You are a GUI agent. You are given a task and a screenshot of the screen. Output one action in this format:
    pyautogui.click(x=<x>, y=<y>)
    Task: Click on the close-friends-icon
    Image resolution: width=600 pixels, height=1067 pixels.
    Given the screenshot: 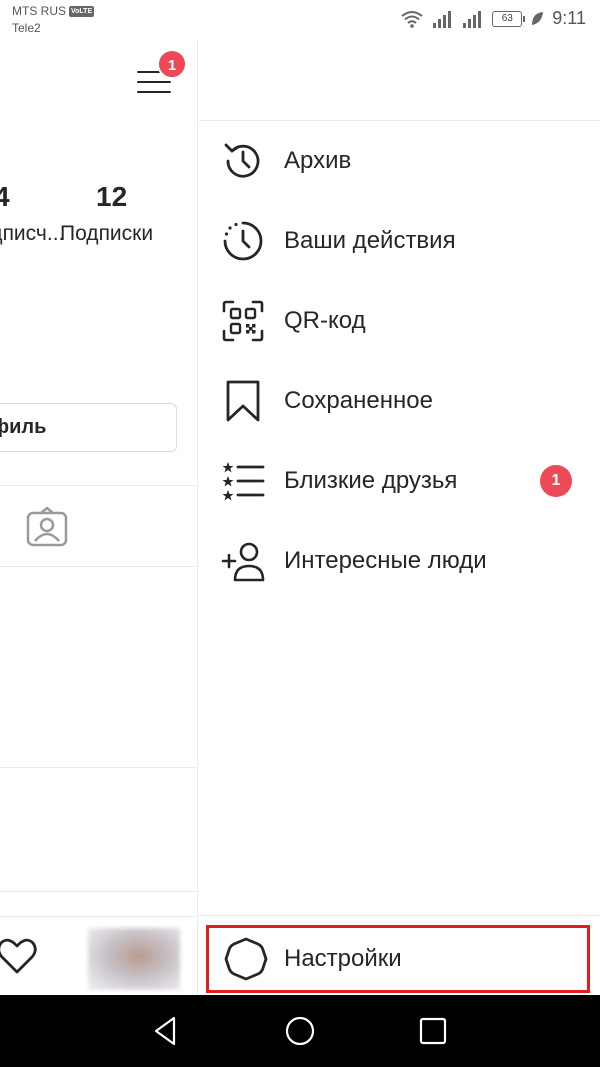 What is the action you would take?
    pyautogui.click(x=243, y=481)
    